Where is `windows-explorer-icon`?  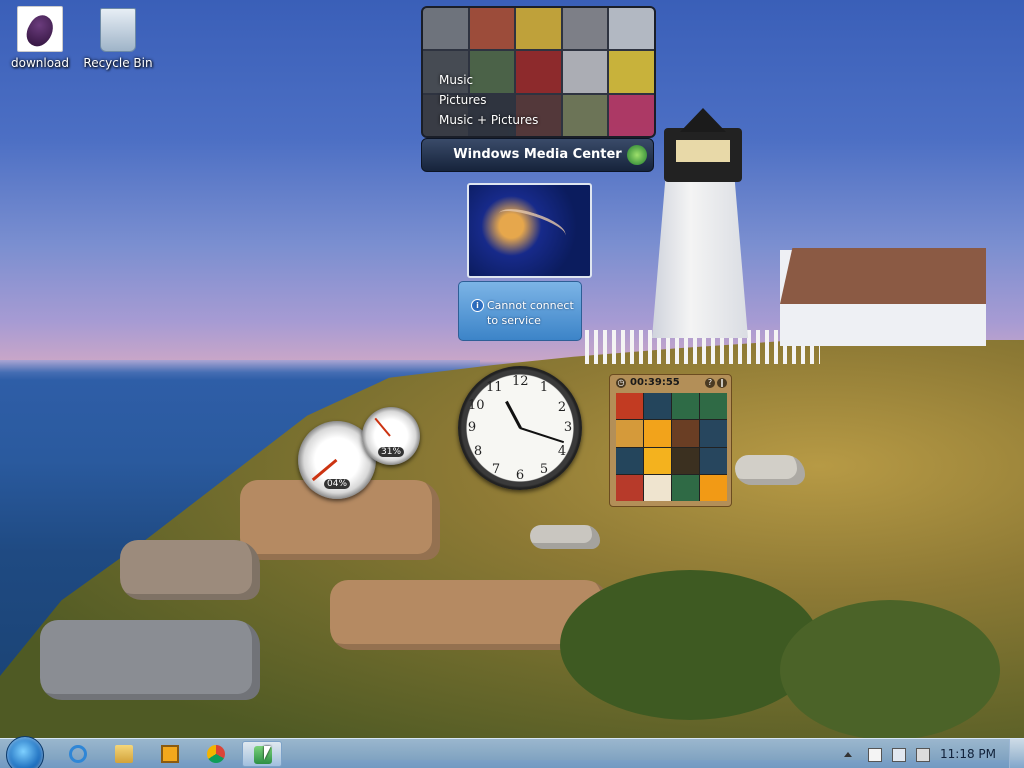 windows-explorer-icon is located at coordinates (124, 754).